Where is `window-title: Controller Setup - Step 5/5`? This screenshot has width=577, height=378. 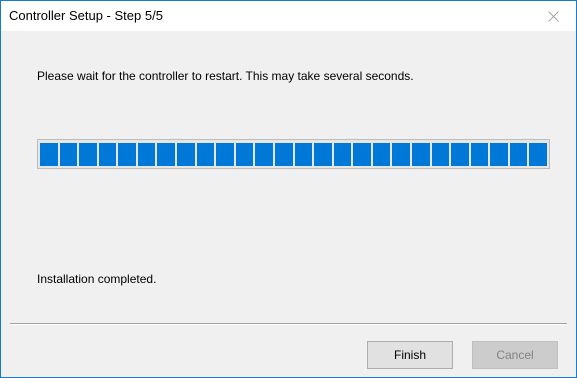 window-title: Controller Setup - Step 5/5 is located at coordinates (86, 15).